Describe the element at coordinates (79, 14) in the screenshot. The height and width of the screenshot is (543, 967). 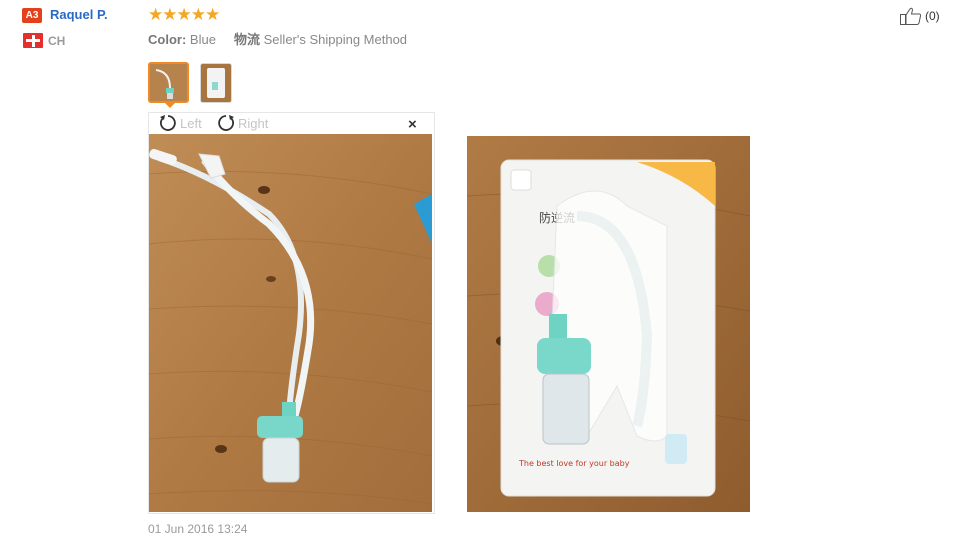
I see `reviewer-name: Raquel P.` at that location.